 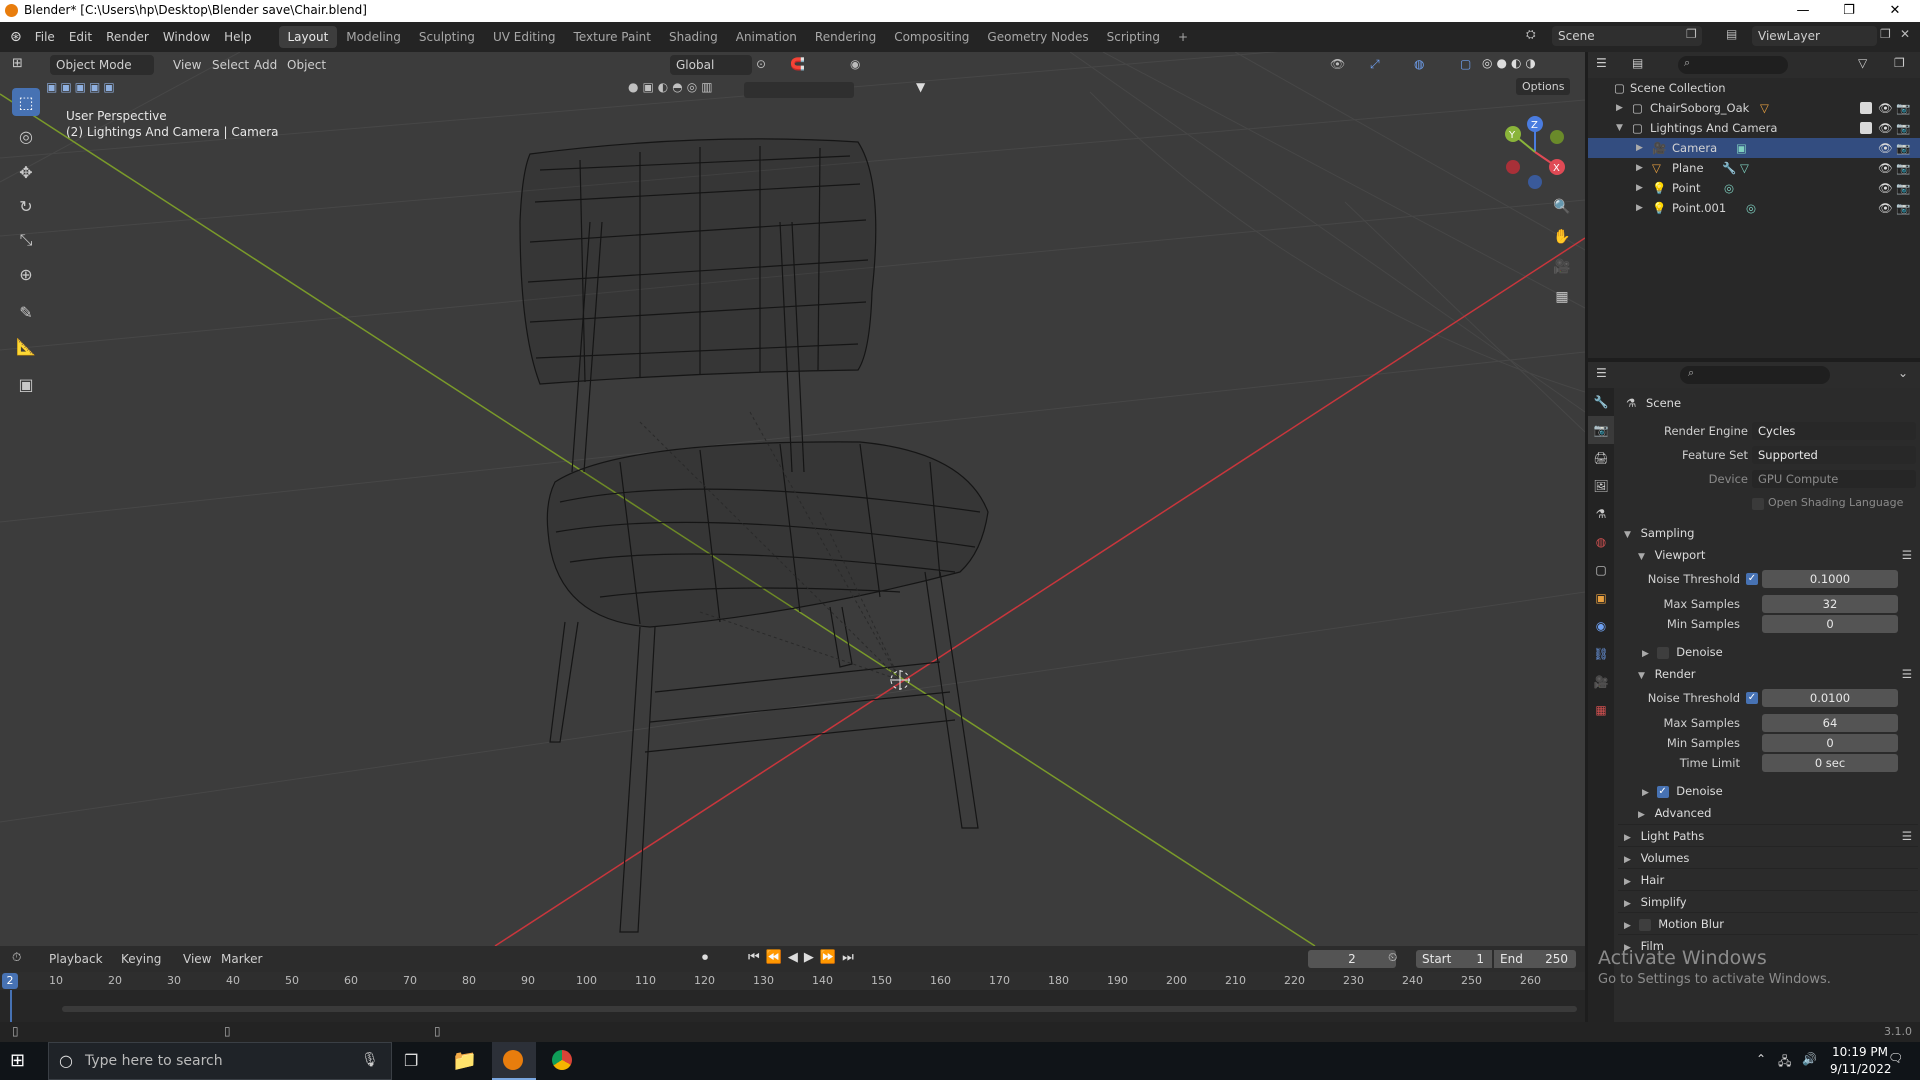 What do you see at coordinates (804, 957) in the screenshot?
I see `playback-controls-icons: ⏮⏪◀▶⏩⏭` at bounding box center [804, 957].